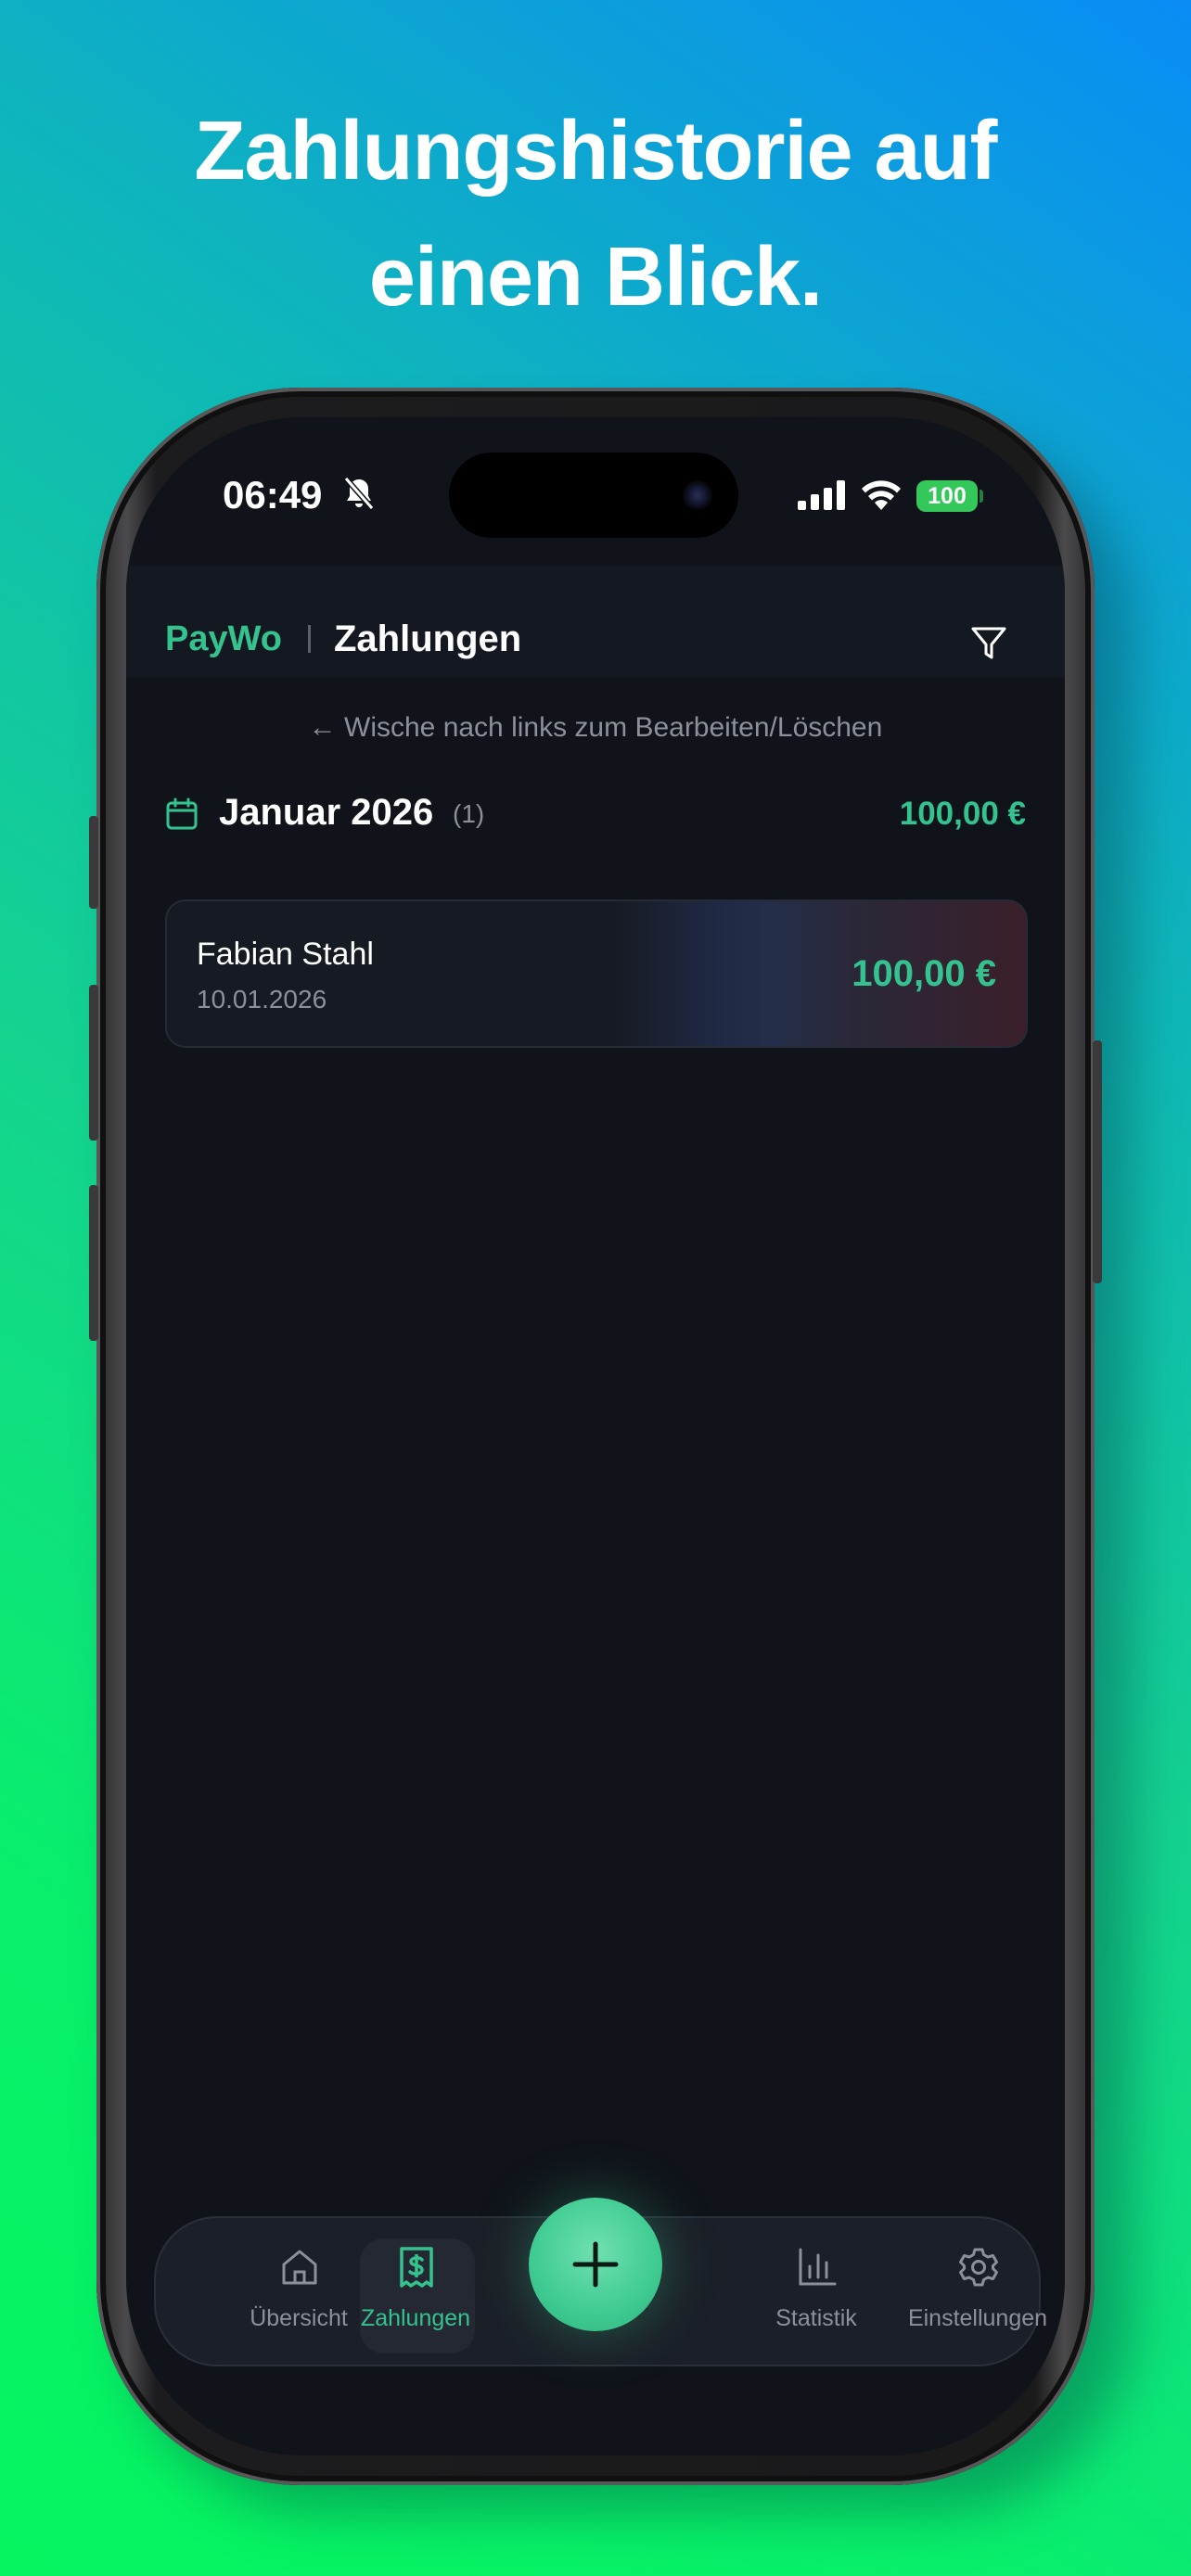 This screenshot has width=1191, height=2576. Describe the element at coordinates (415, 2318) in the screenshot. I see `tab-label: Zahlungen` at that location.